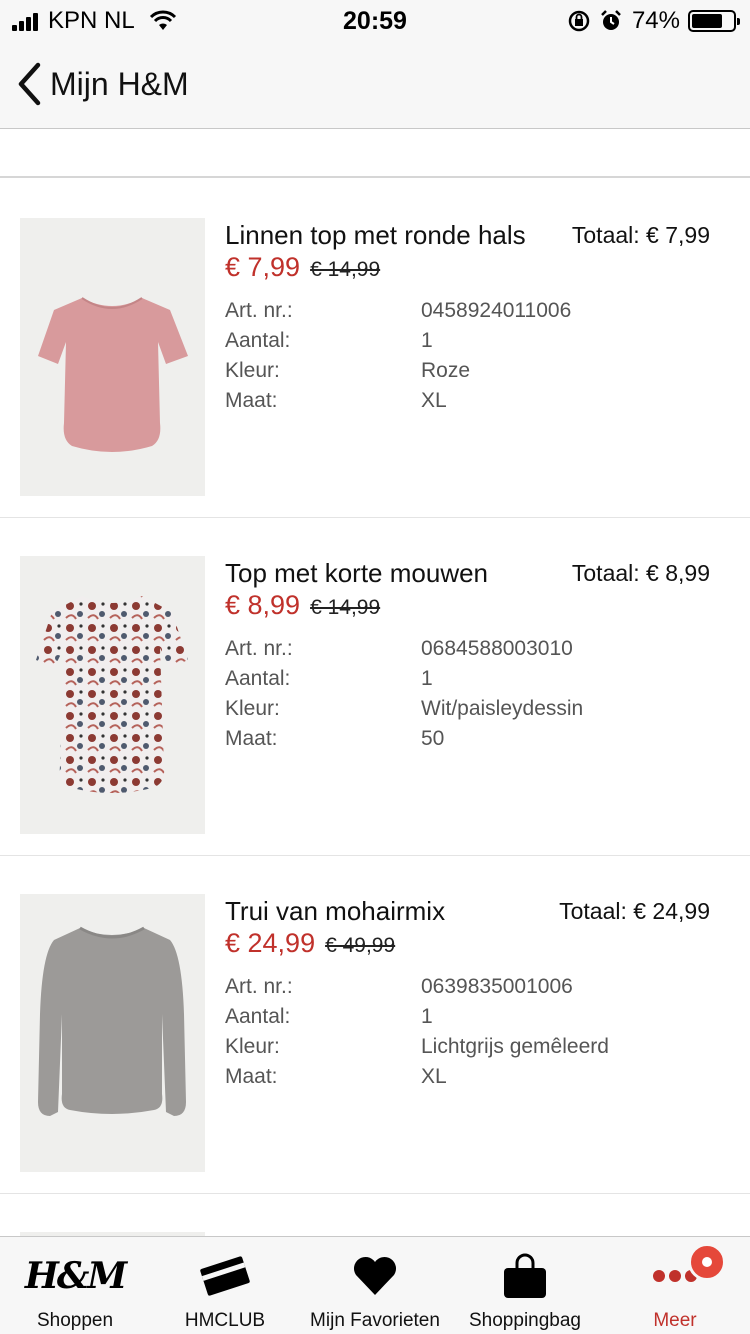  What do you see at coordinates (497, 648) in the screenshot?
I see `article-value: 0684588003010` at bounding box center [497, 648].